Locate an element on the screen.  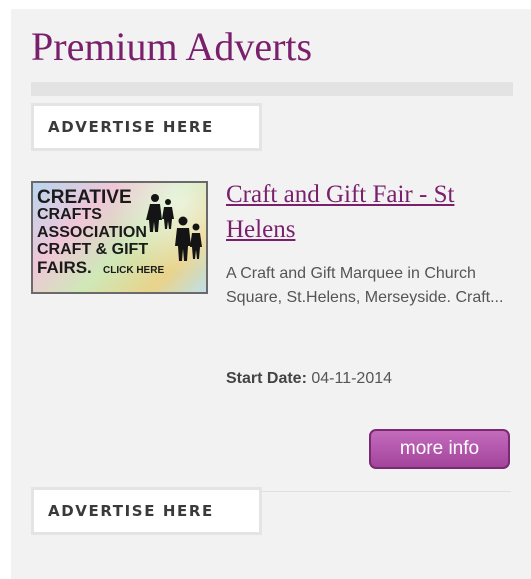
panel-title: Premium Adverts is located at coordinates (172, 46).